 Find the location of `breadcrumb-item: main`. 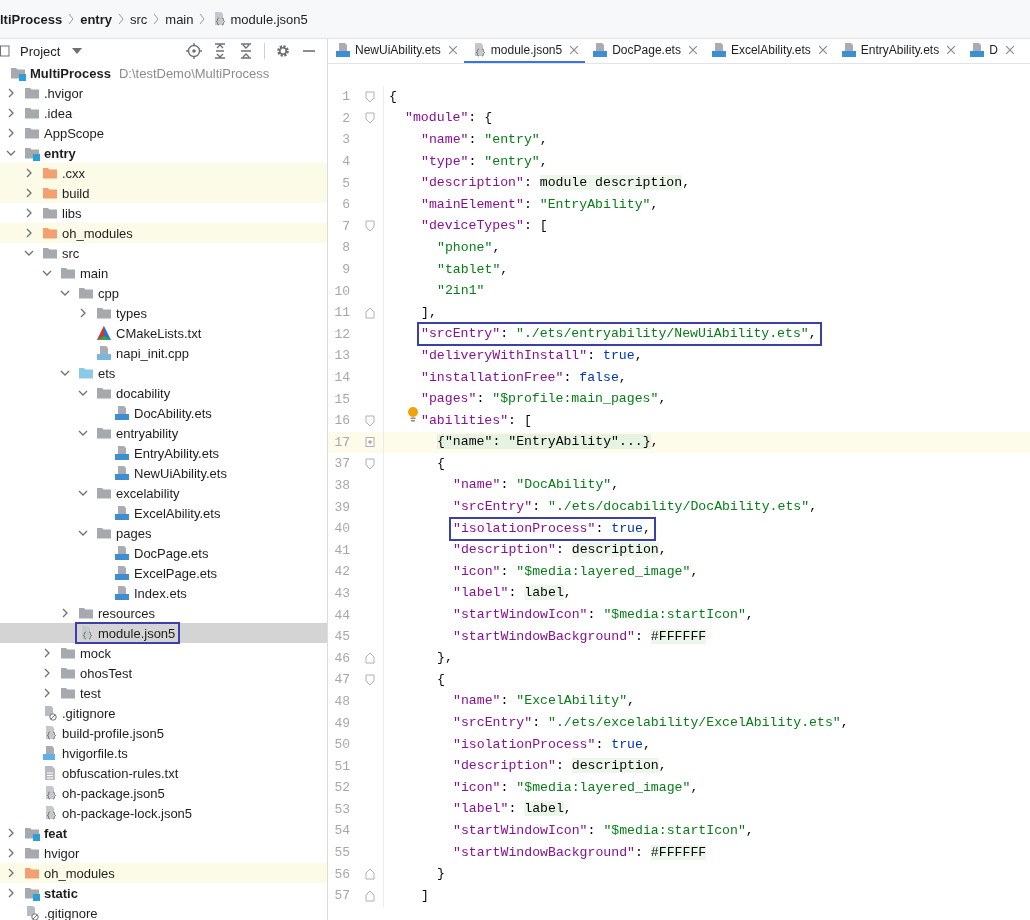

breadcrumb-item: main is located at coordinates (179, 19).